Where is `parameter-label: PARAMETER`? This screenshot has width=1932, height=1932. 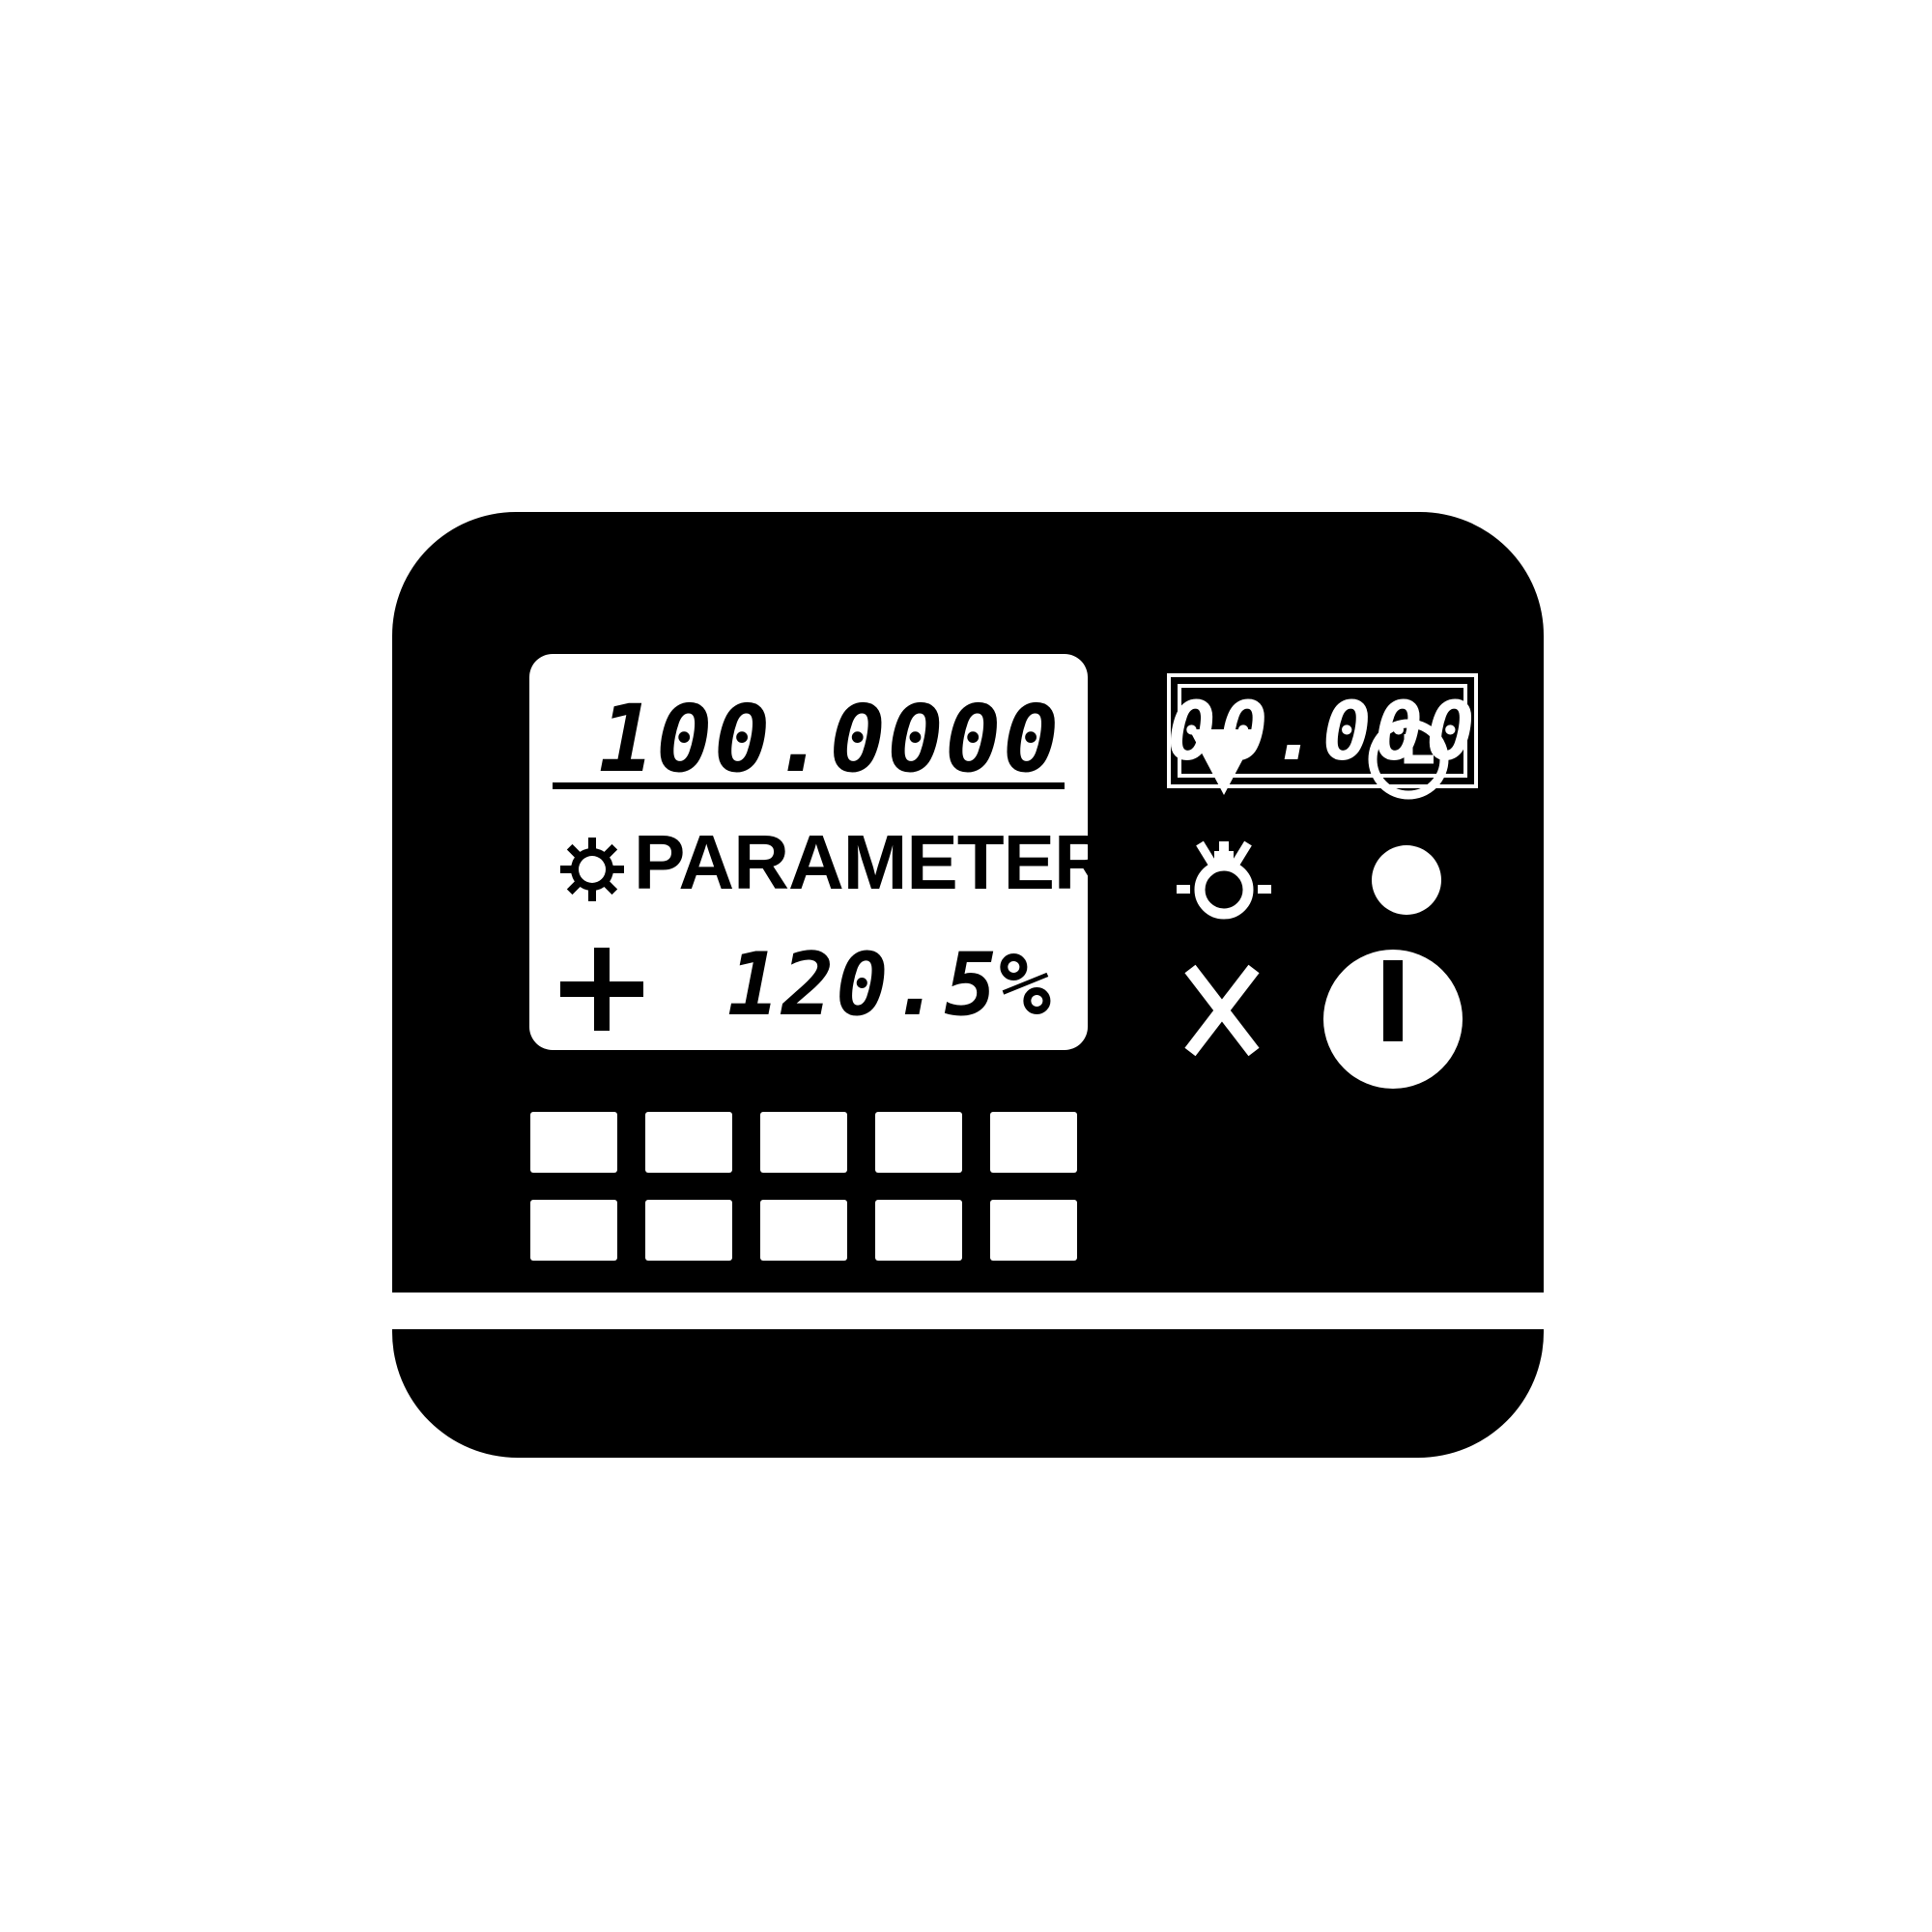 parameter-label: PARAMETER is located at coordinates (872, 862).